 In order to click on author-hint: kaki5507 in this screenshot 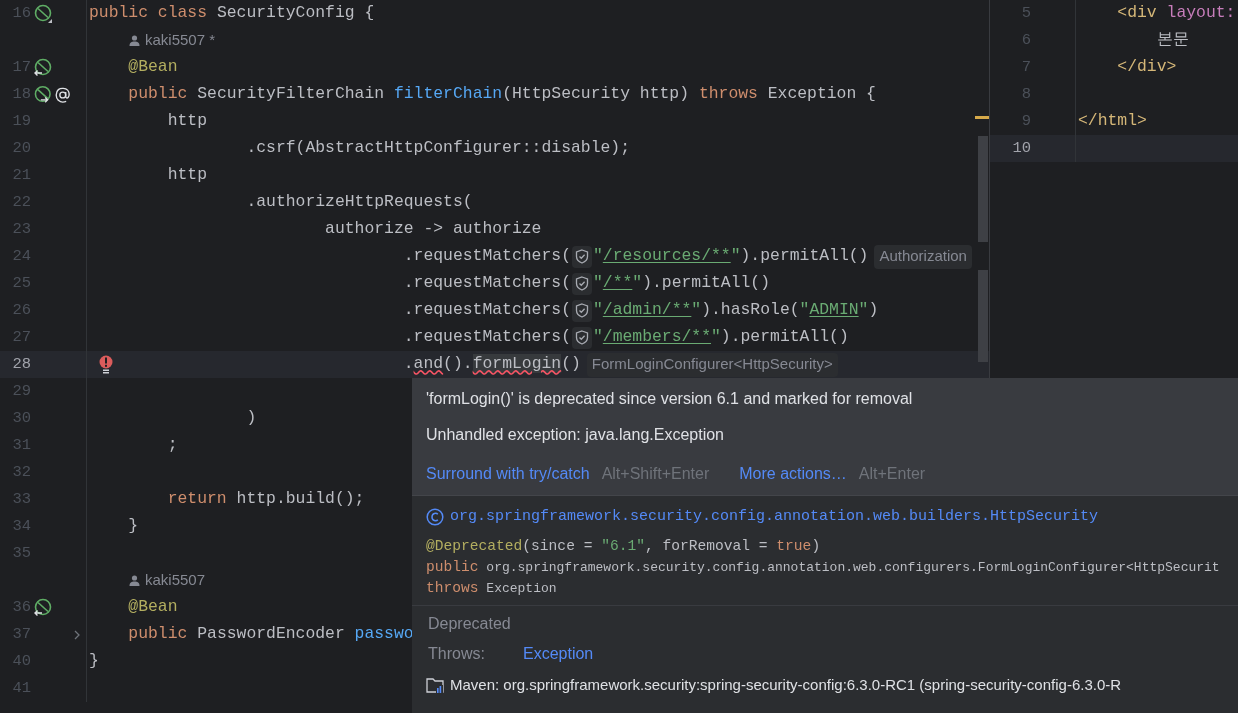, I will do `click(175, 580)`.